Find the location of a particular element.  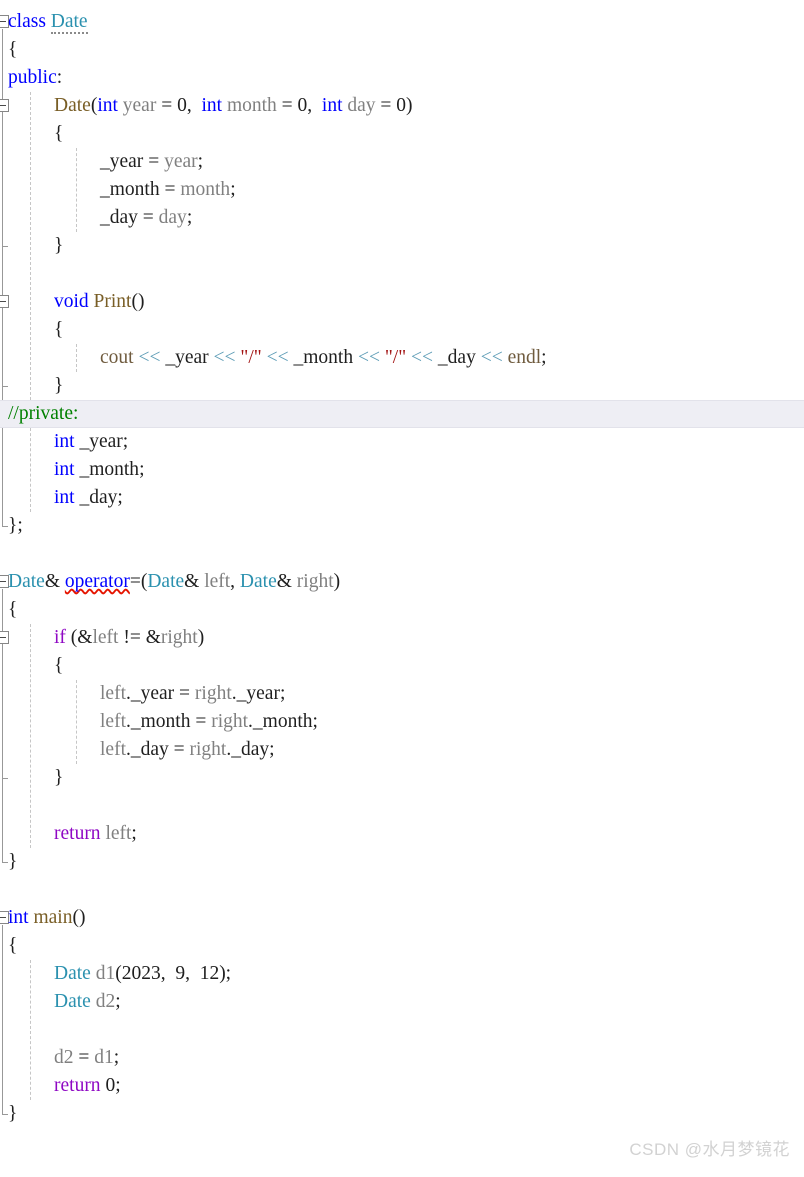

code-token: day is located at coordinates (361, 105).